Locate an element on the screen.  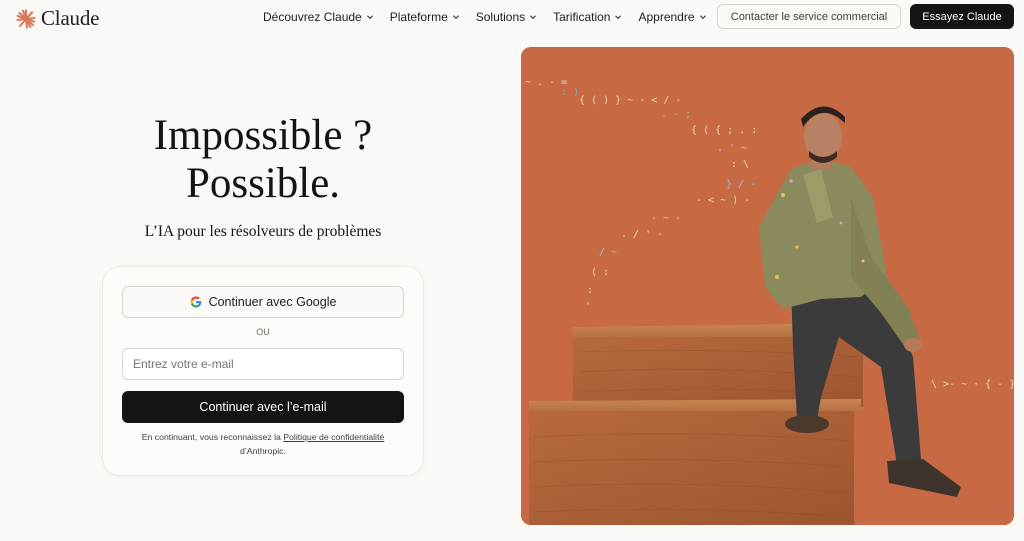
email-field is located at coordinates (263, 364).